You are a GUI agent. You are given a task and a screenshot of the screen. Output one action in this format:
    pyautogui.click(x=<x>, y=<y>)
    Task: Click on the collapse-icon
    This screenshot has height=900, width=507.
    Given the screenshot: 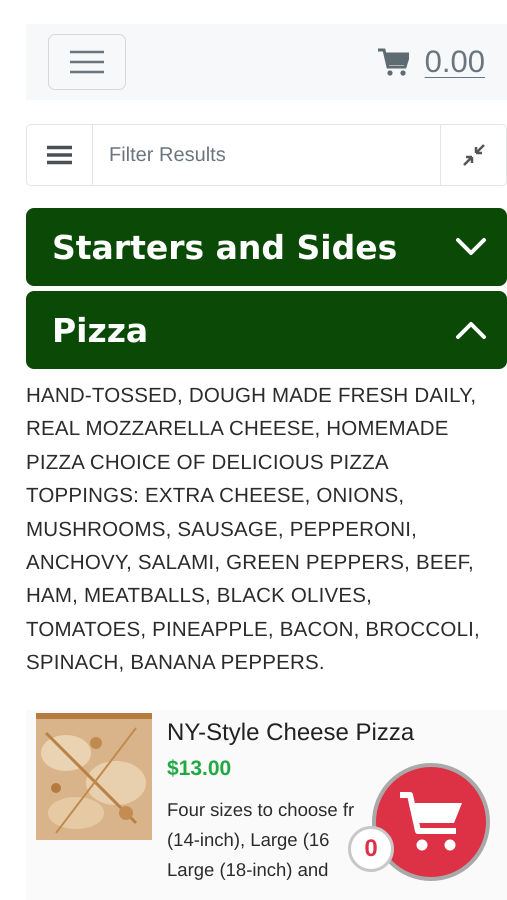 What is the action you would take?
    pyautogui.click(x=474, y=155)
    